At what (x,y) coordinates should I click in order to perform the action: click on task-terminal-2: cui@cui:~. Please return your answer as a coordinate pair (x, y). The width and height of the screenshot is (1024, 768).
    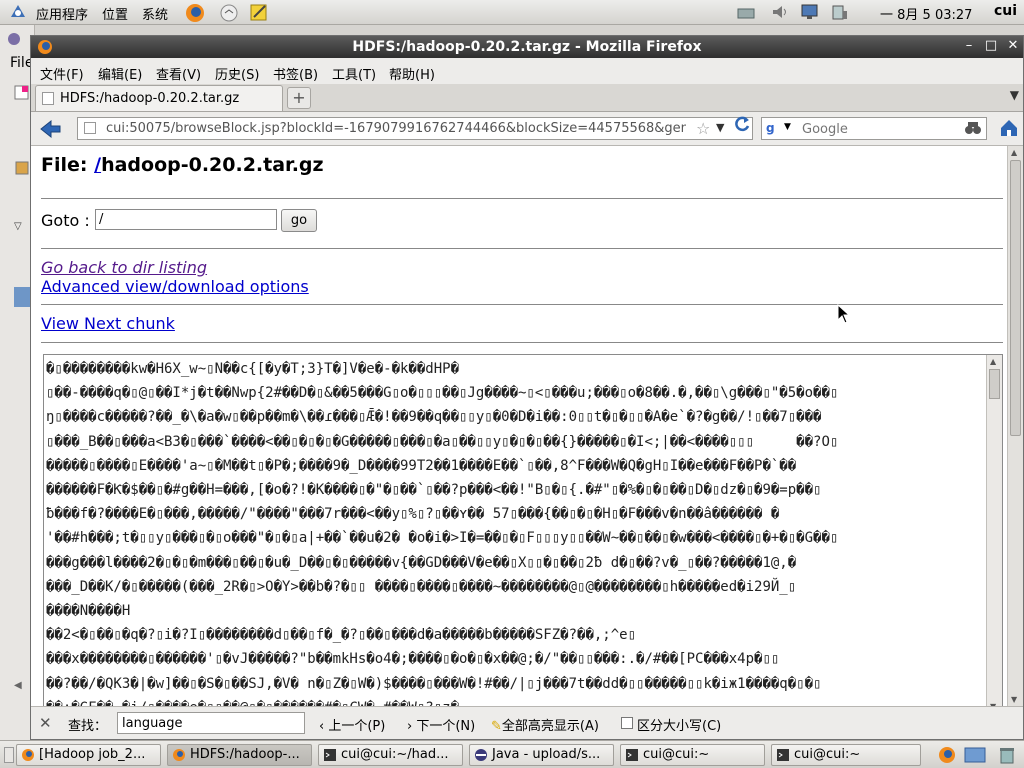
    Looking at the image, I should click on (846, 755).